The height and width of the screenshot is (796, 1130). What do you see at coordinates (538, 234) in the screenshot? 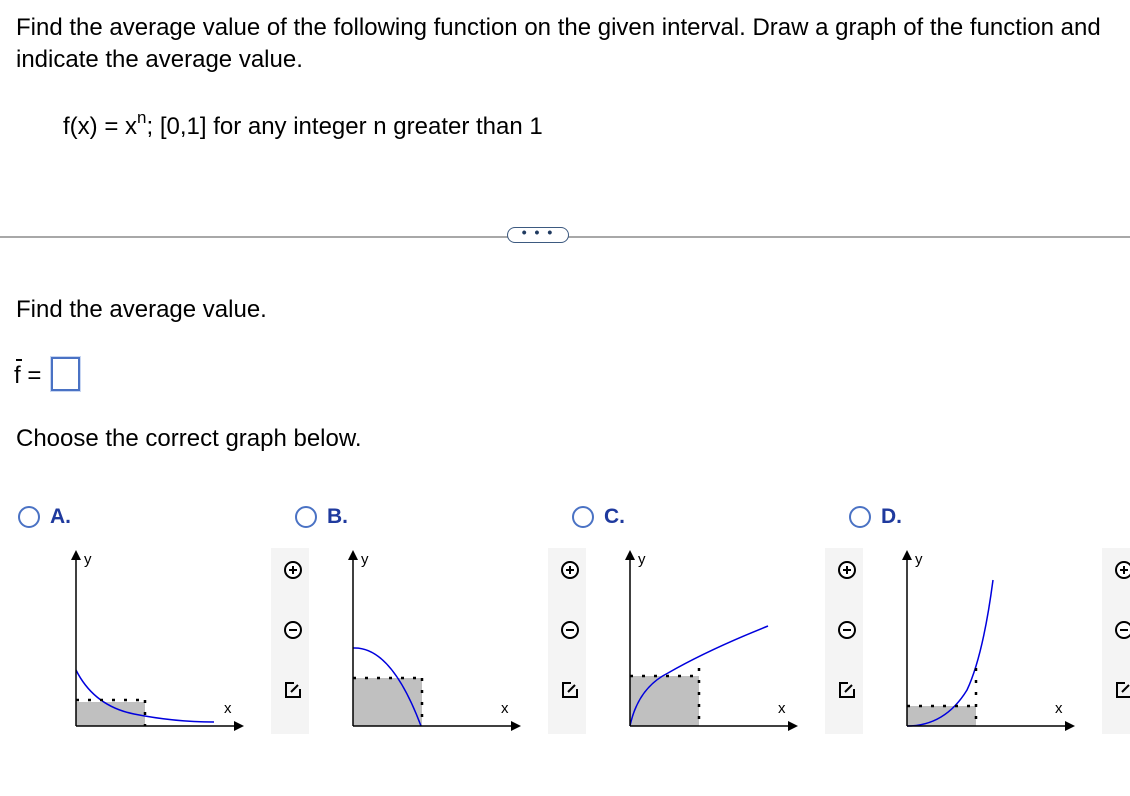
I see `show-more-button: • • •` at bounding box center [538, 234].